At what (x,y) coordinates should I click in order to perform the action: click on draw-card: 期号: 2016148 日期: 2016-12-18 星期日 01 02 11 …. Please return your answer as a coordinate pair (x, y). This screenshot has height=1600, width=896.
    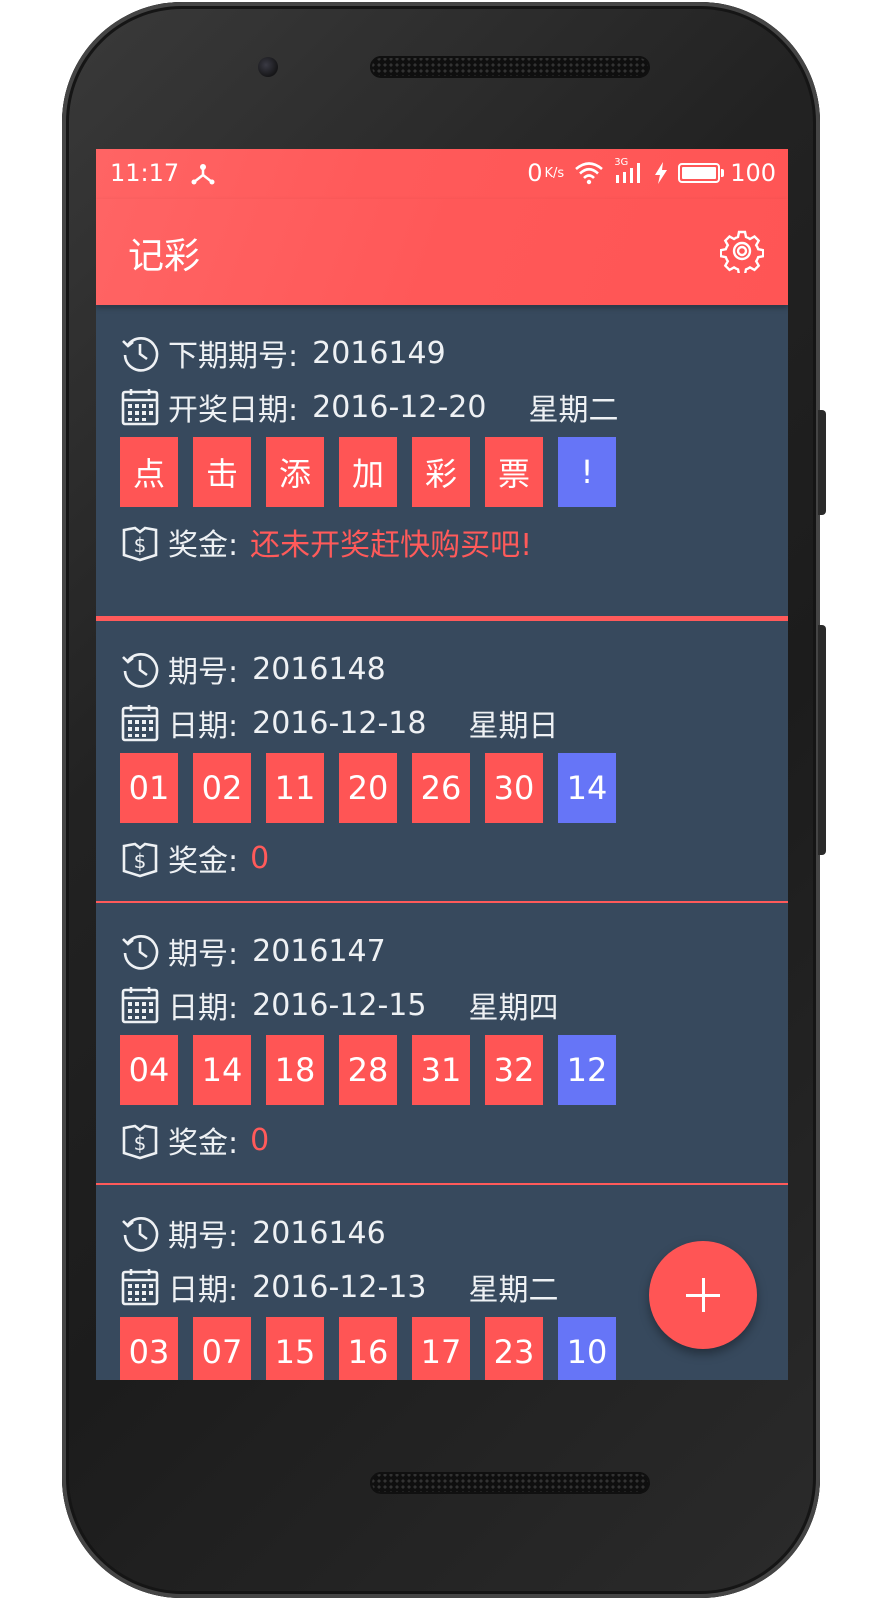
    Looking at the image, I should click on (442, 762).